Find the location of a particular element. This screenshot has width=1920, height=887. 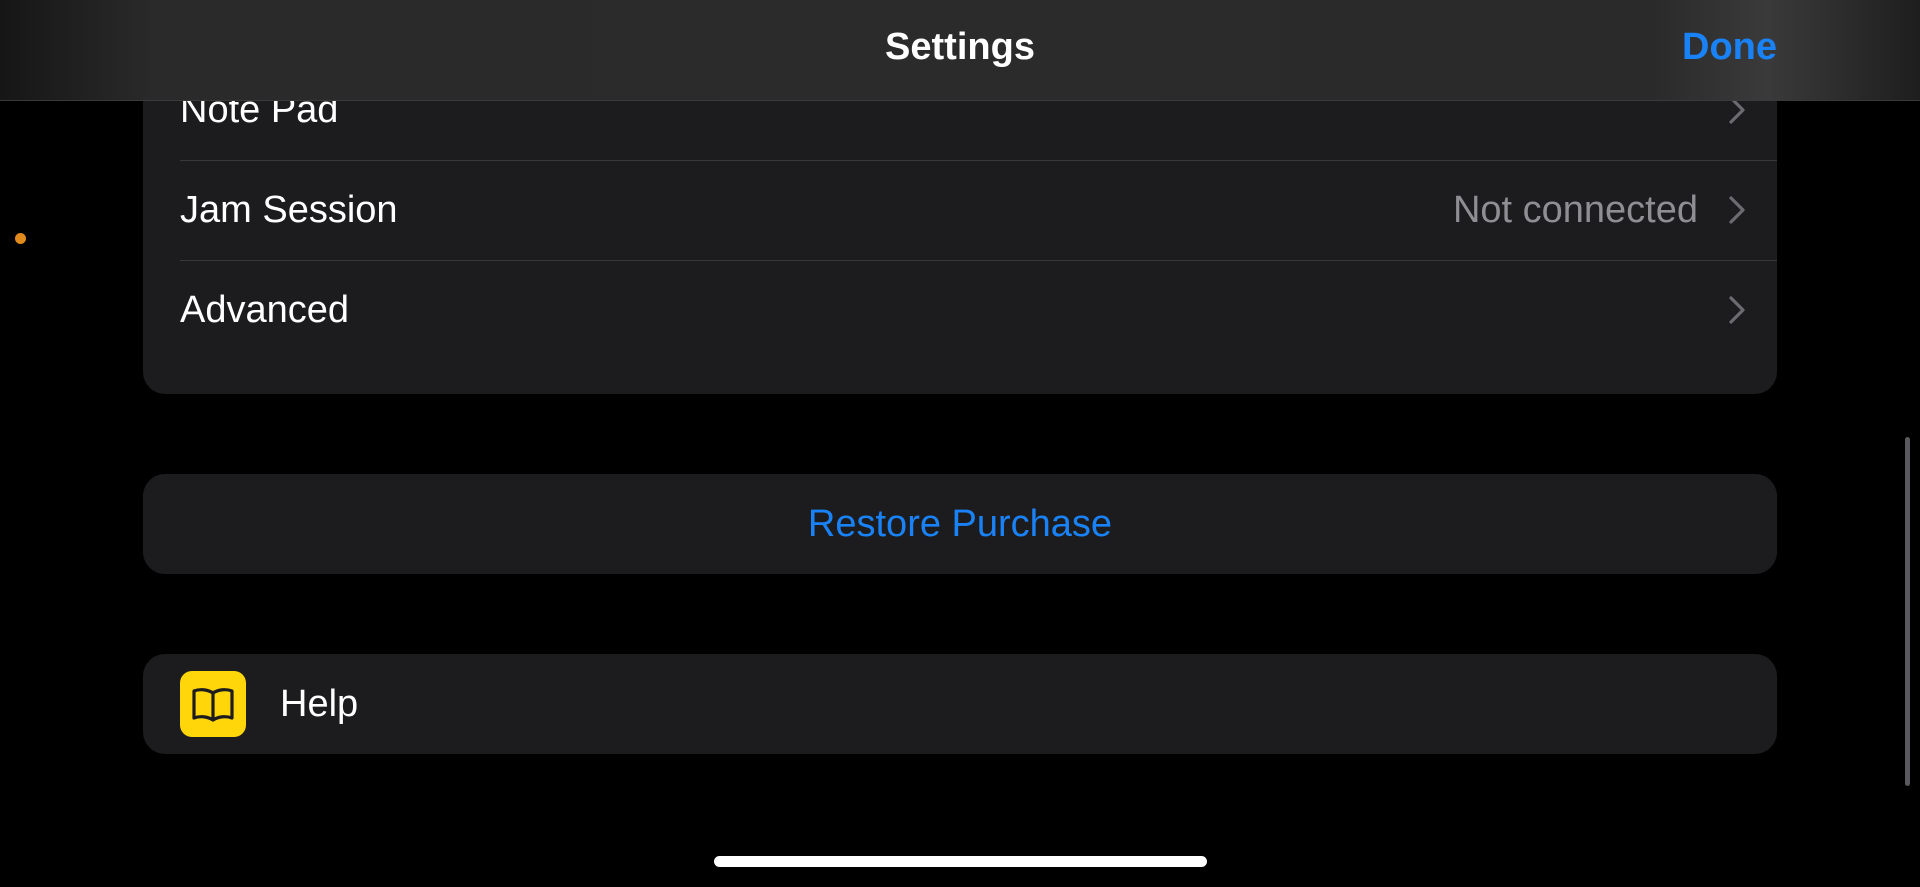

home-indicator is located at coordinates (960, 861).